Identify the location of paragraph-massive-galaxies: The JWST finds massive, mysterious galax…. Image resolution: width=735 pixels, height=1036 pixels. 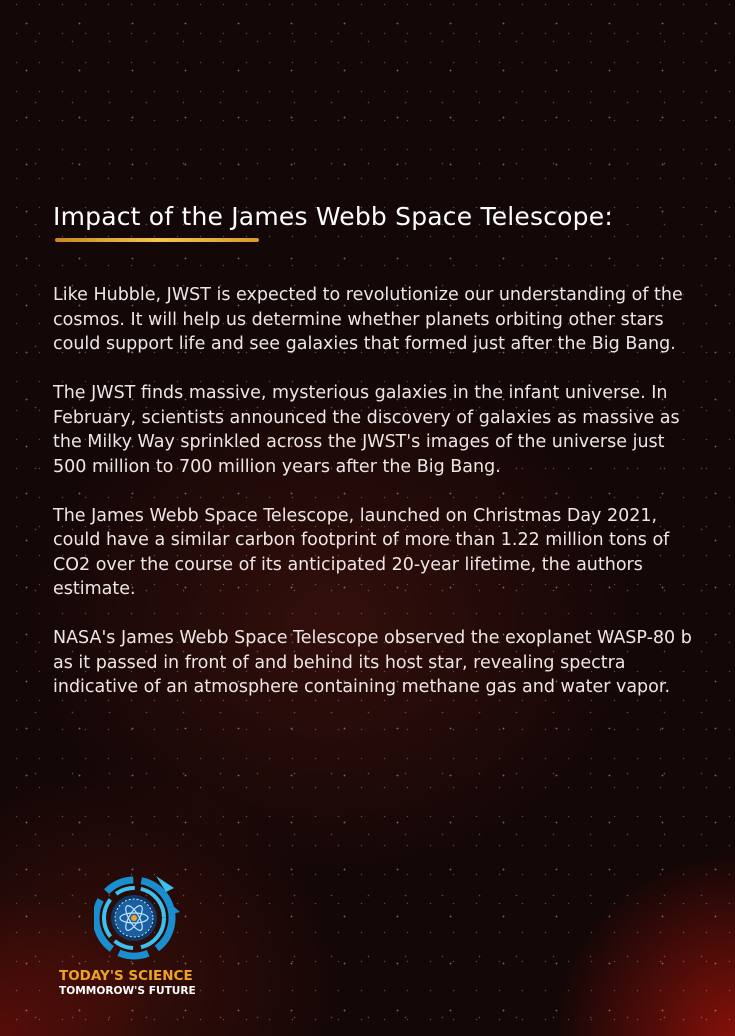
(366, 430).